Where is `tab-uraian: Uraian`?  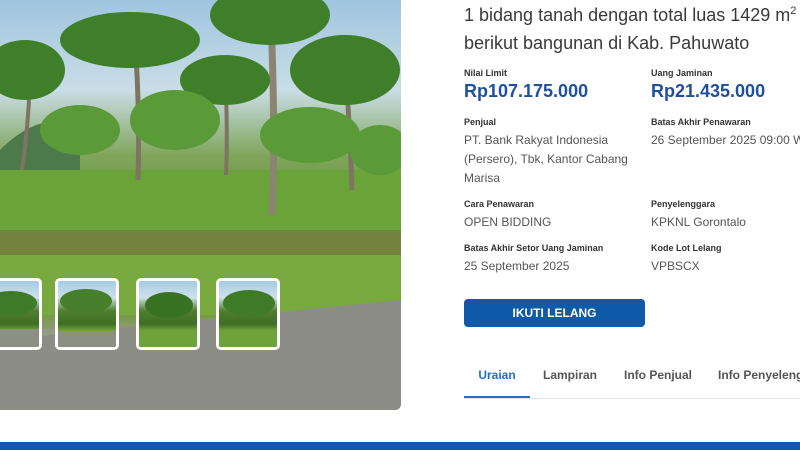
tab-uraian: Uraian is located at coordinates (497, 379).